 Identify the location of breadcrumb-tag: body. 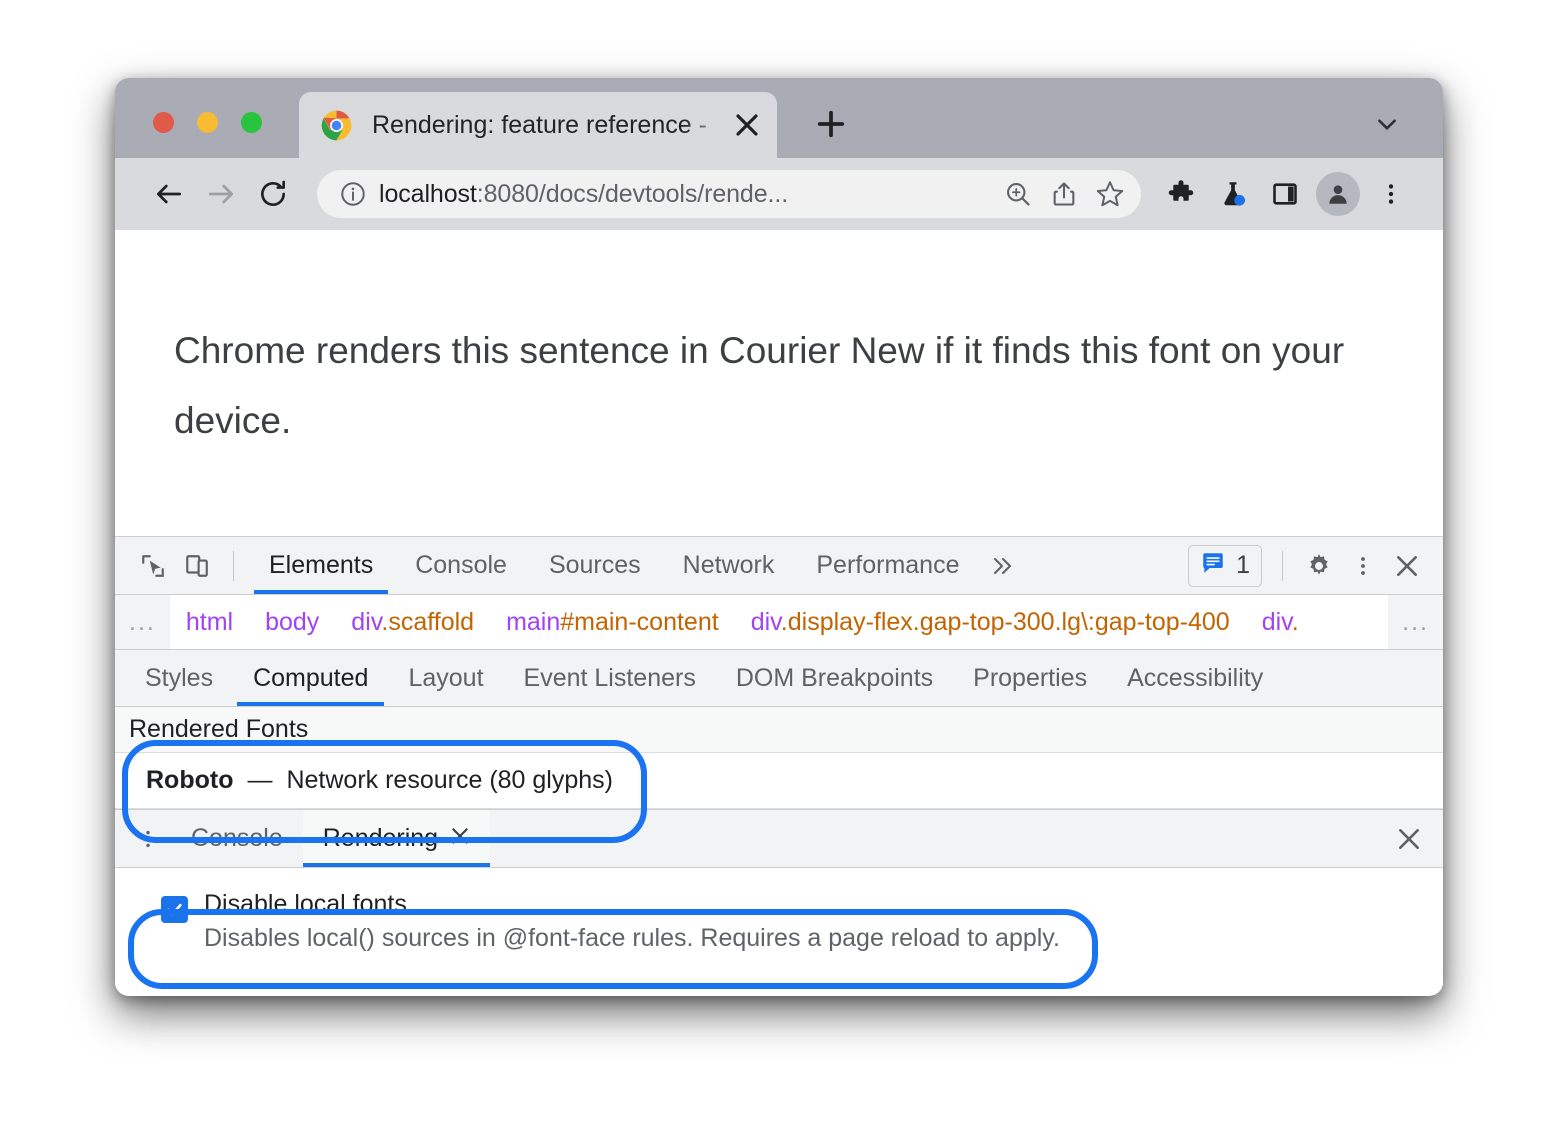
(292, 621).